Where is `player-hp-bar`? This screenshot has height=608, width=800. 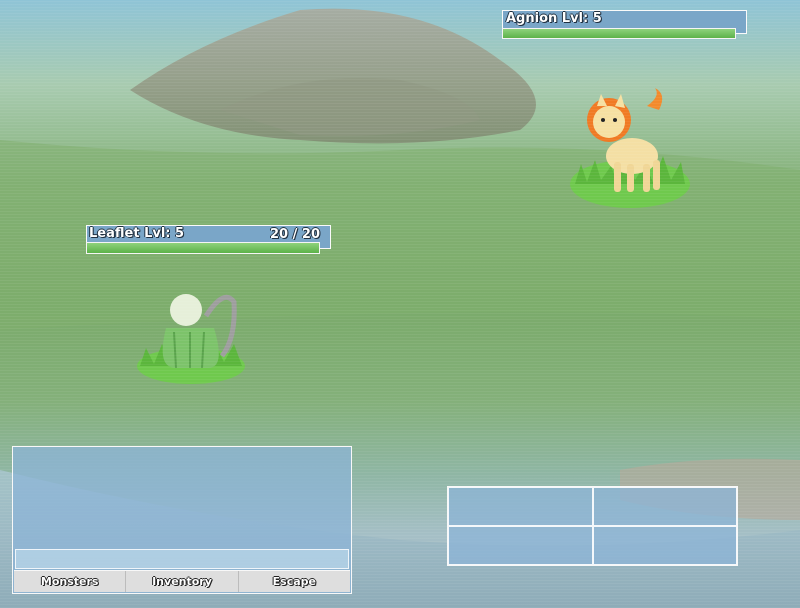
player-hp-bar is located at coordinates (203, 248).